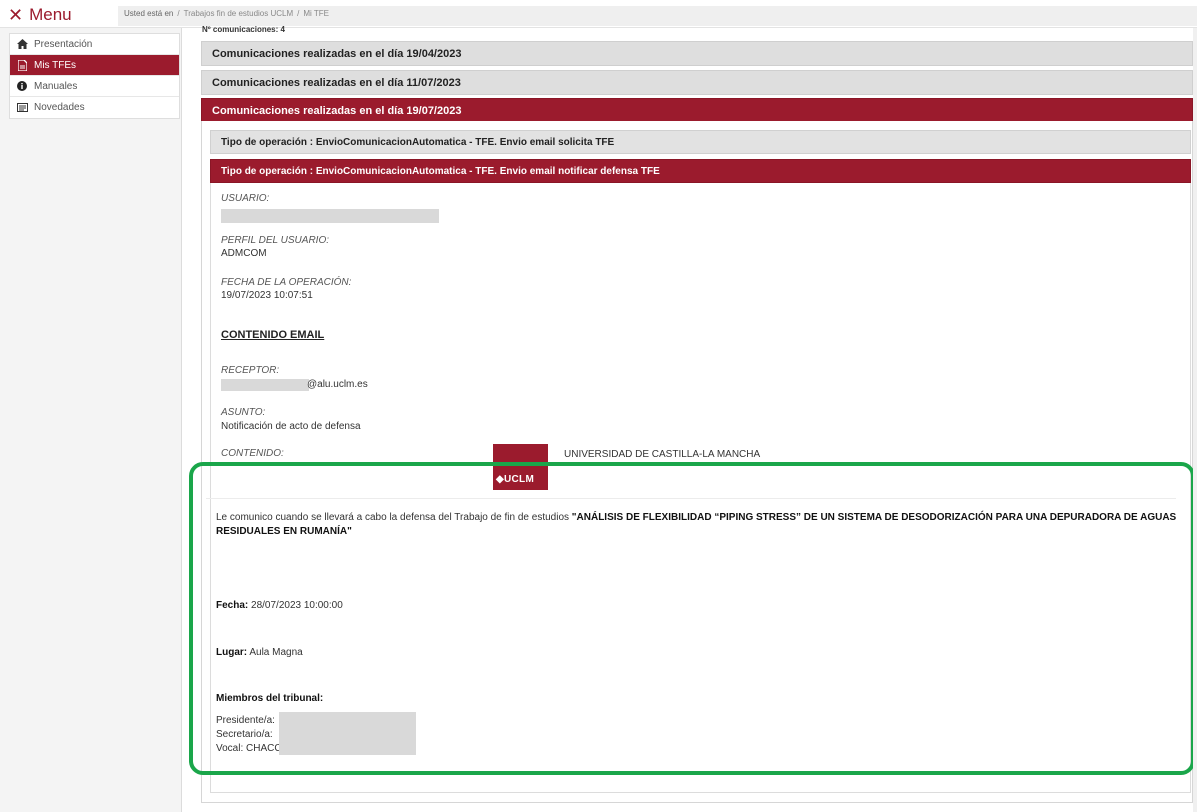 The width and height of the screenshot is (1197, 812). Describe the element at coordinates (149, 13) in the screenshot. I see `breadcrumb-prefix: Usted está en` at that location.